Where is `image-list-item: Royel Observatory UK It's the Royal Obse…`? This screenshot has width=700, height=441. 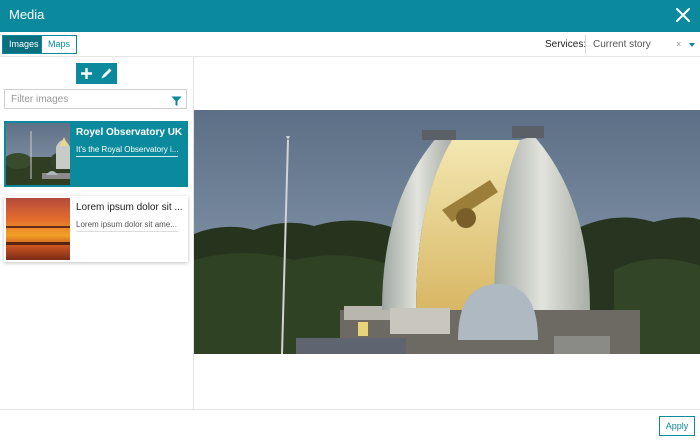 image-list-item: Royel Observatory UK It's the Royal Obse… is located at coordinates (96, 154).